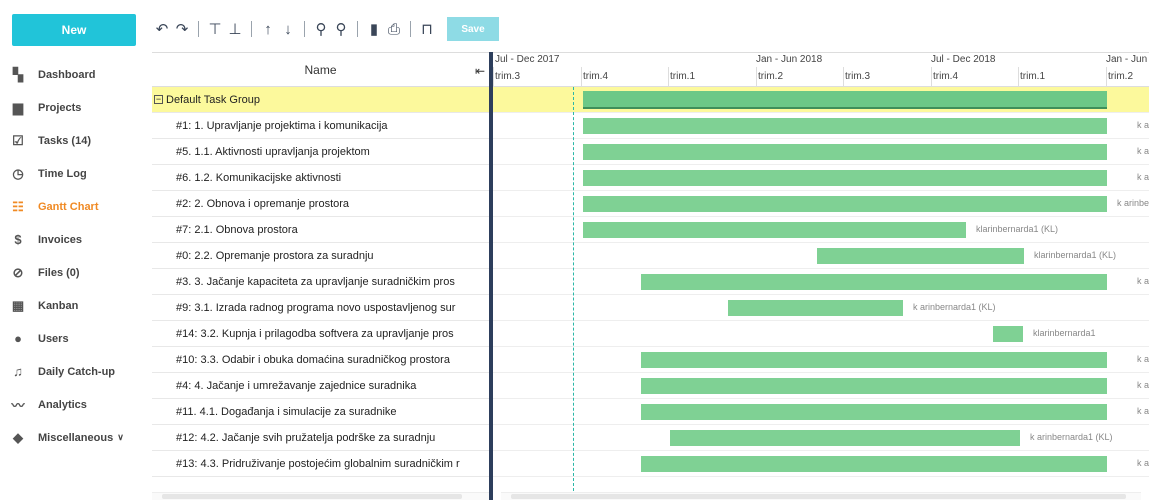  Describe the element at coordinates (275, 255) in the screenshot. I see `task-name: #0: 2.2. Opremanje prostora za suradnju` at that location.